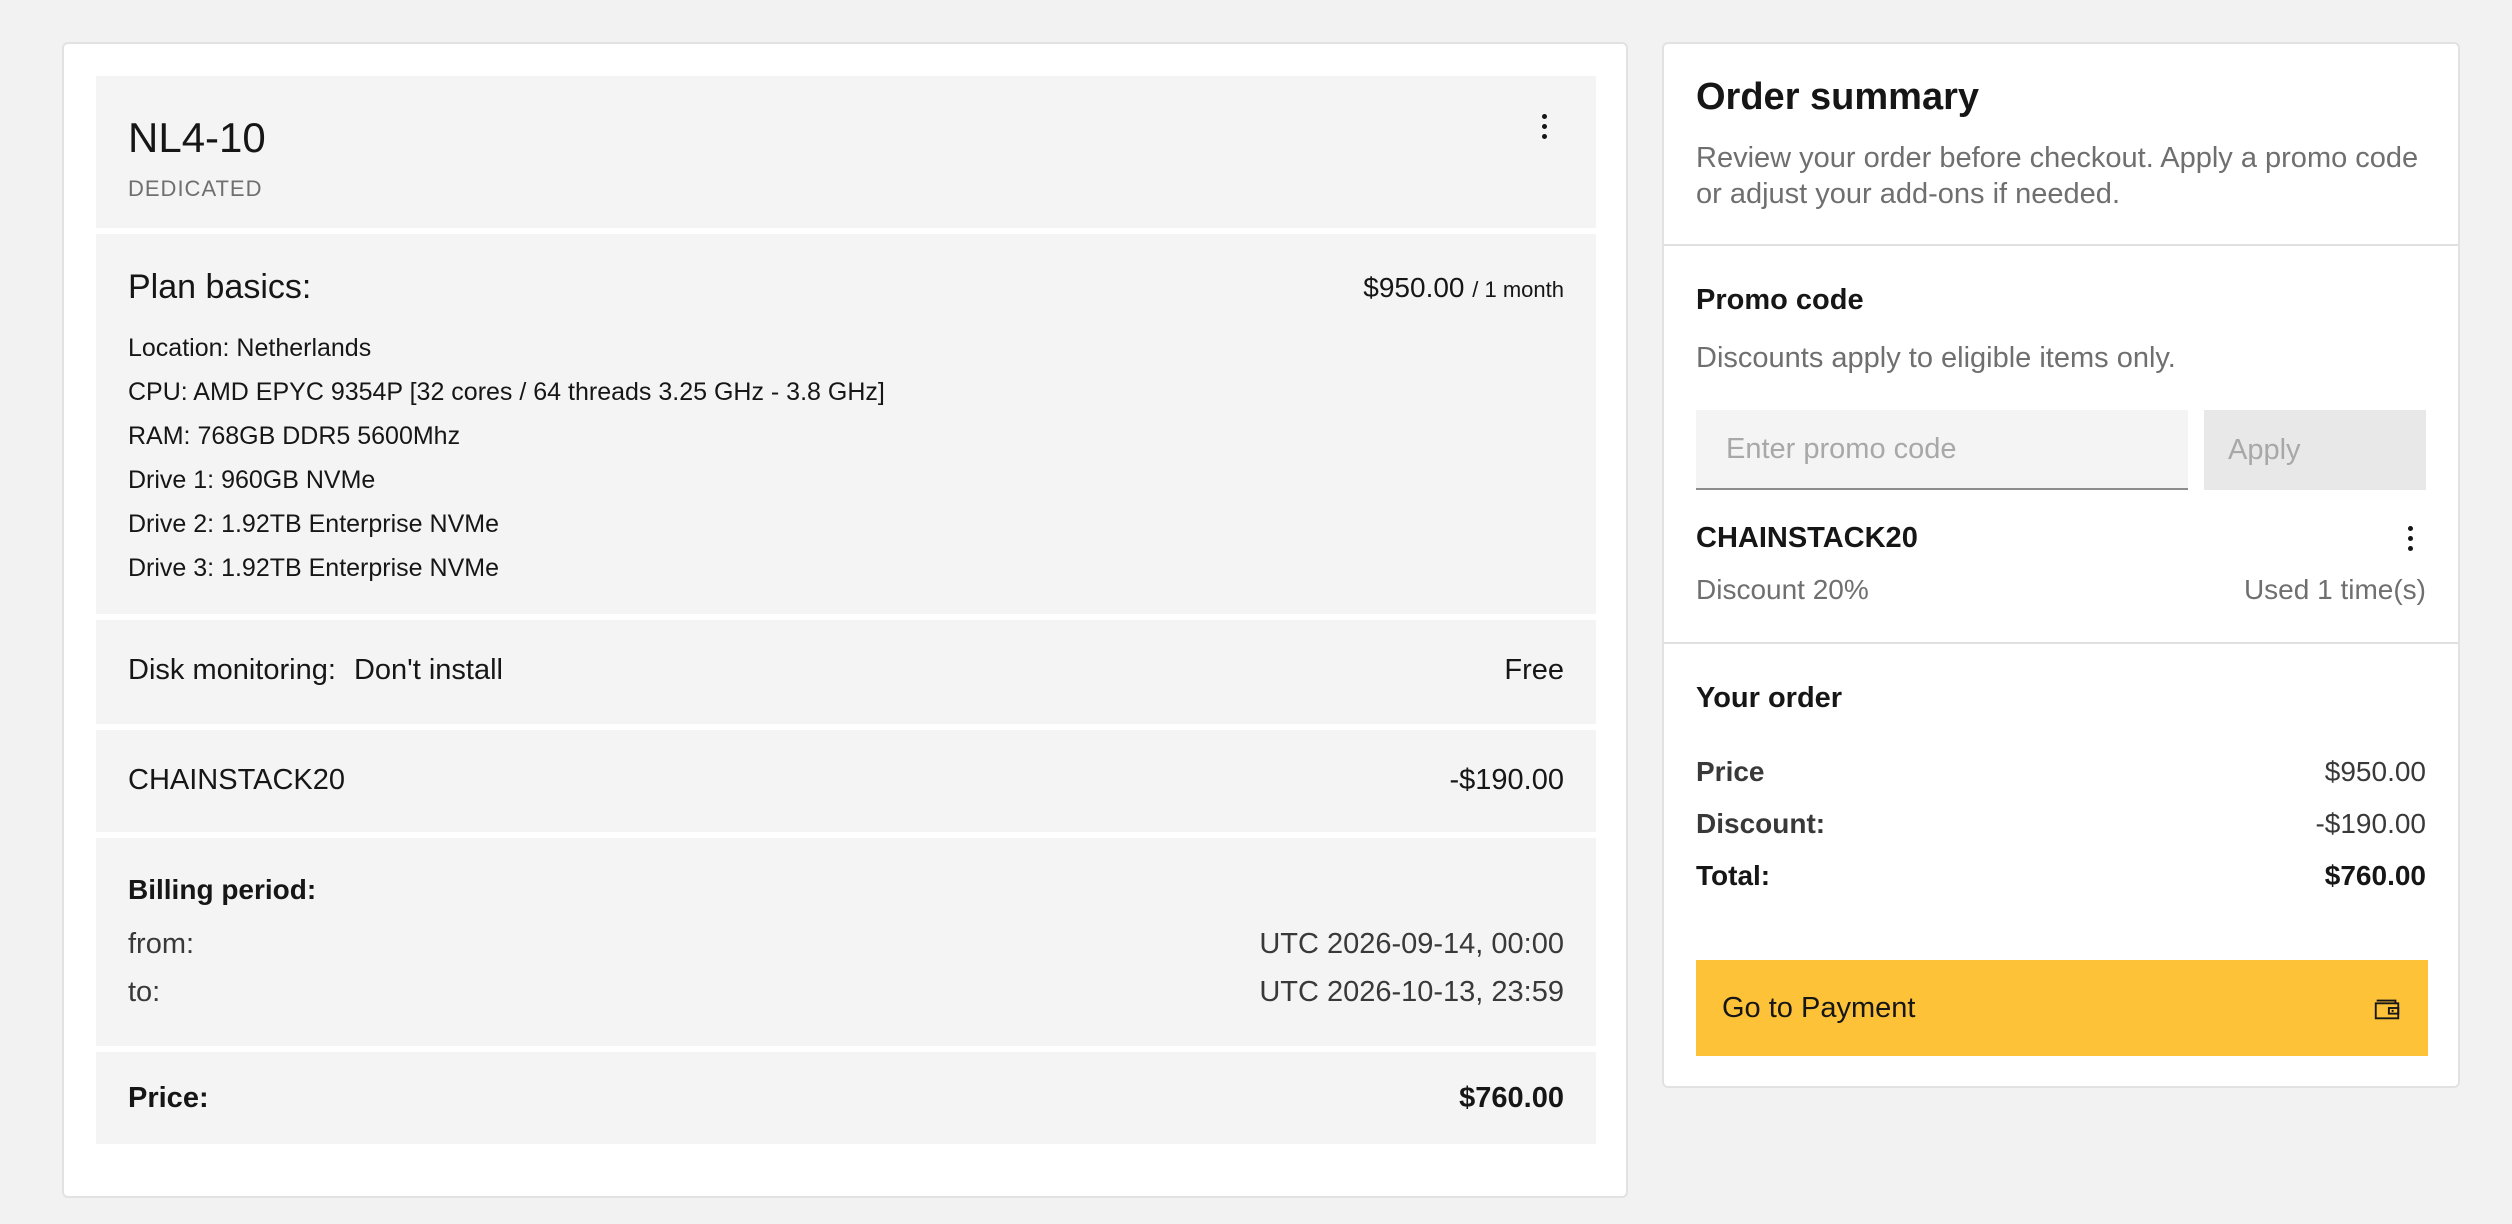  Describe the element at coordinates (1936, 358) in the screenshot. I see `promo-description: Discounts apply to eligible items only.` at that location.